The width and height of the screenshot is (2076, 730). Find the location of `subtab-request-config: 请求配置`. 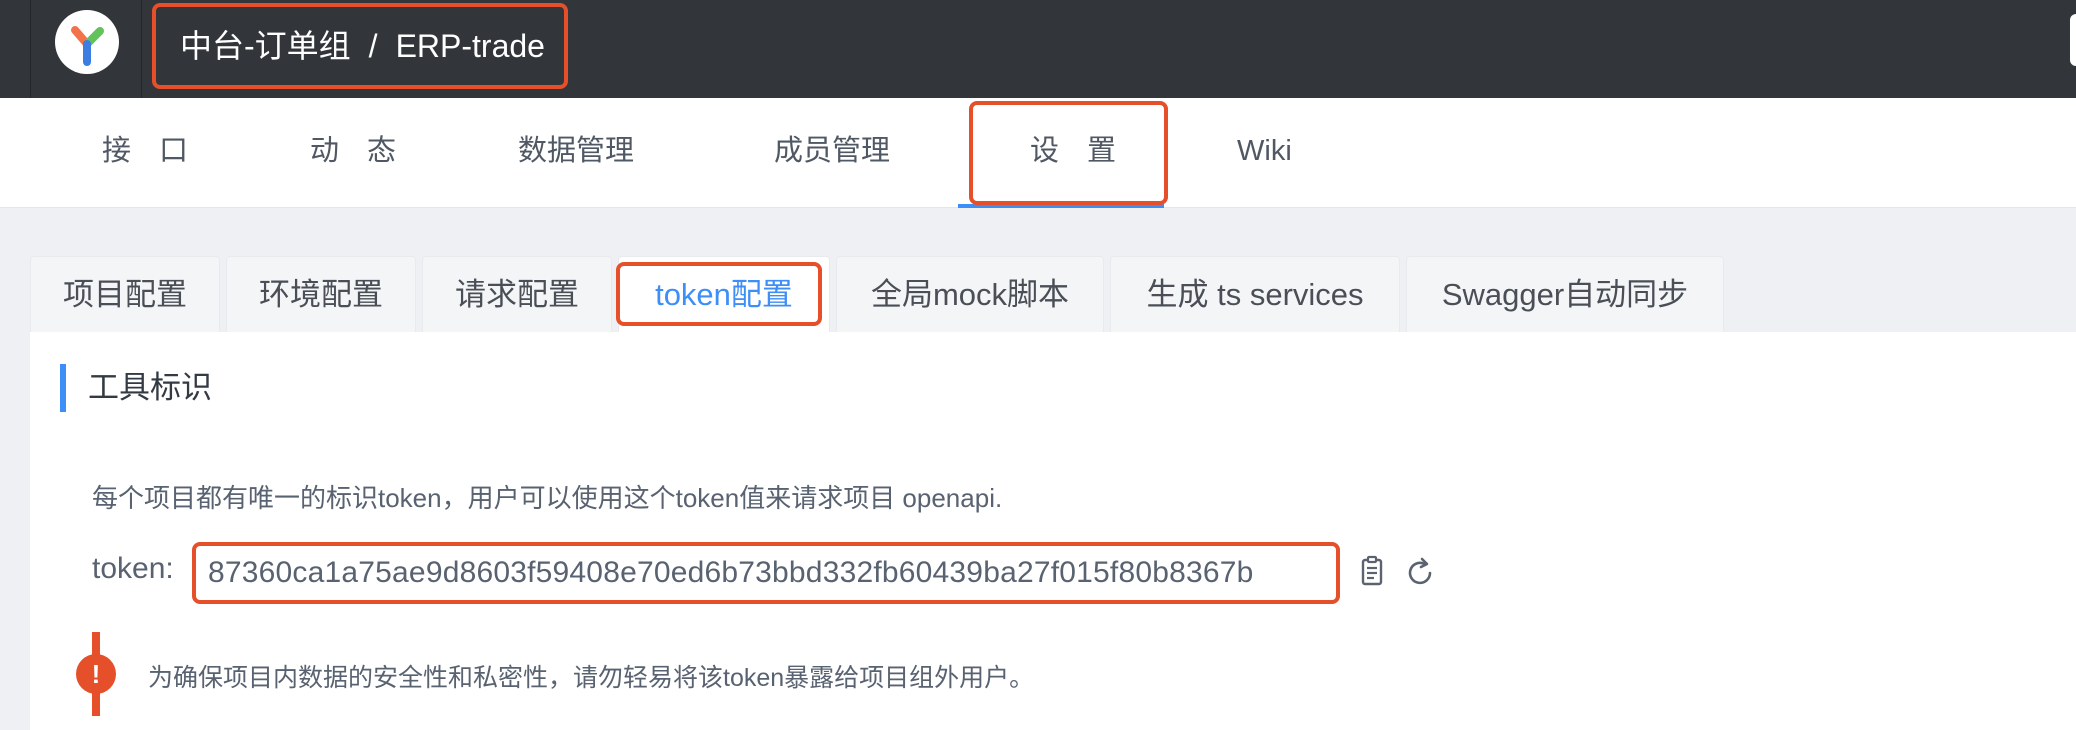

subtab-request-config: 请求配置 is located at coordinates (517, 294).